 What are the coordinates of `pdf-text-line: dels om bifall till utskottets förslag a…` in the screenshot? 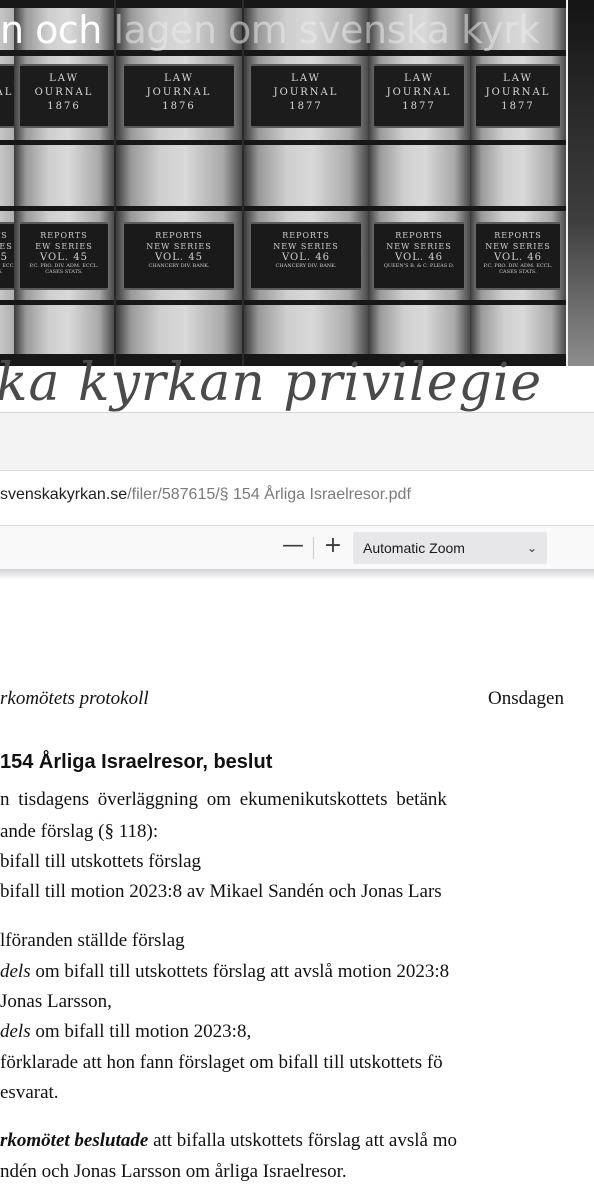 It's located at (224, 972).